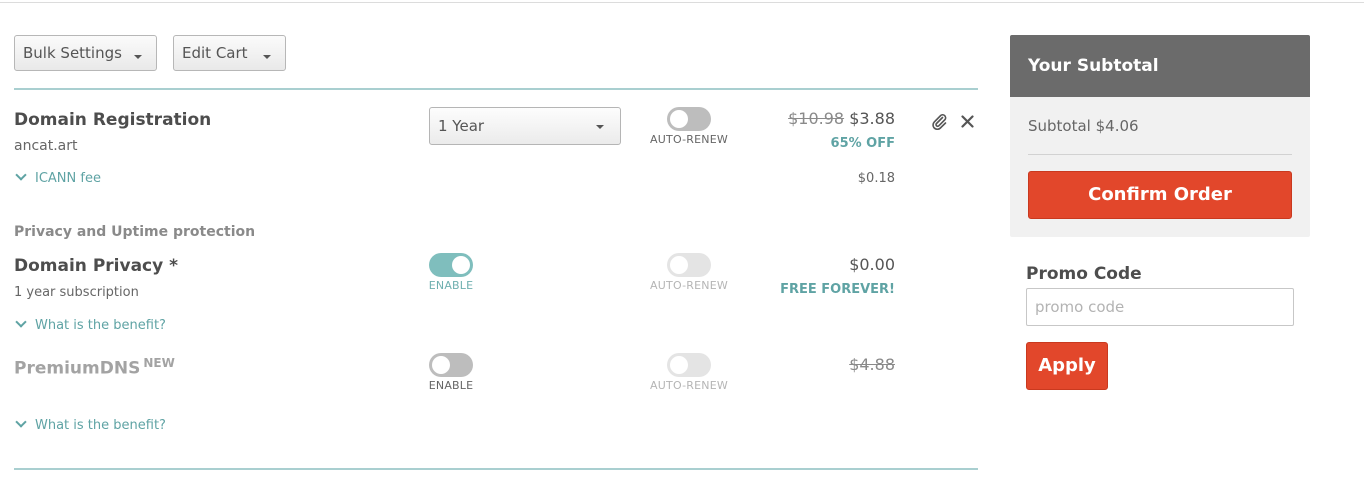 The height and width of the screenshot is (479, 1364). Describe the element at coordinates (1084, 274) in the screenshot. I see `promo-code-heading: Promo Code` at that location.